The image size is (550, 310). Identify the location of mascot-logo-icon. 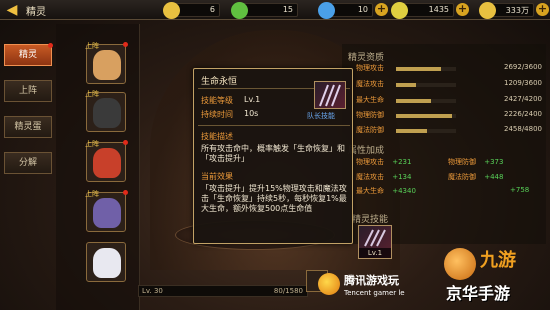
(460, 264).